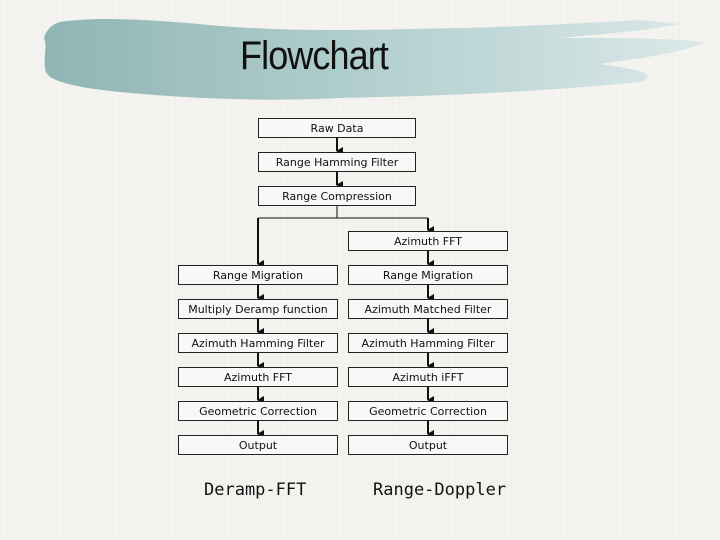  What do you see at coordinates (337, 162) in the screenshot?
I see `step-range-hamming-filter: Range Hamming Filter` at bounding box center [337, 162].